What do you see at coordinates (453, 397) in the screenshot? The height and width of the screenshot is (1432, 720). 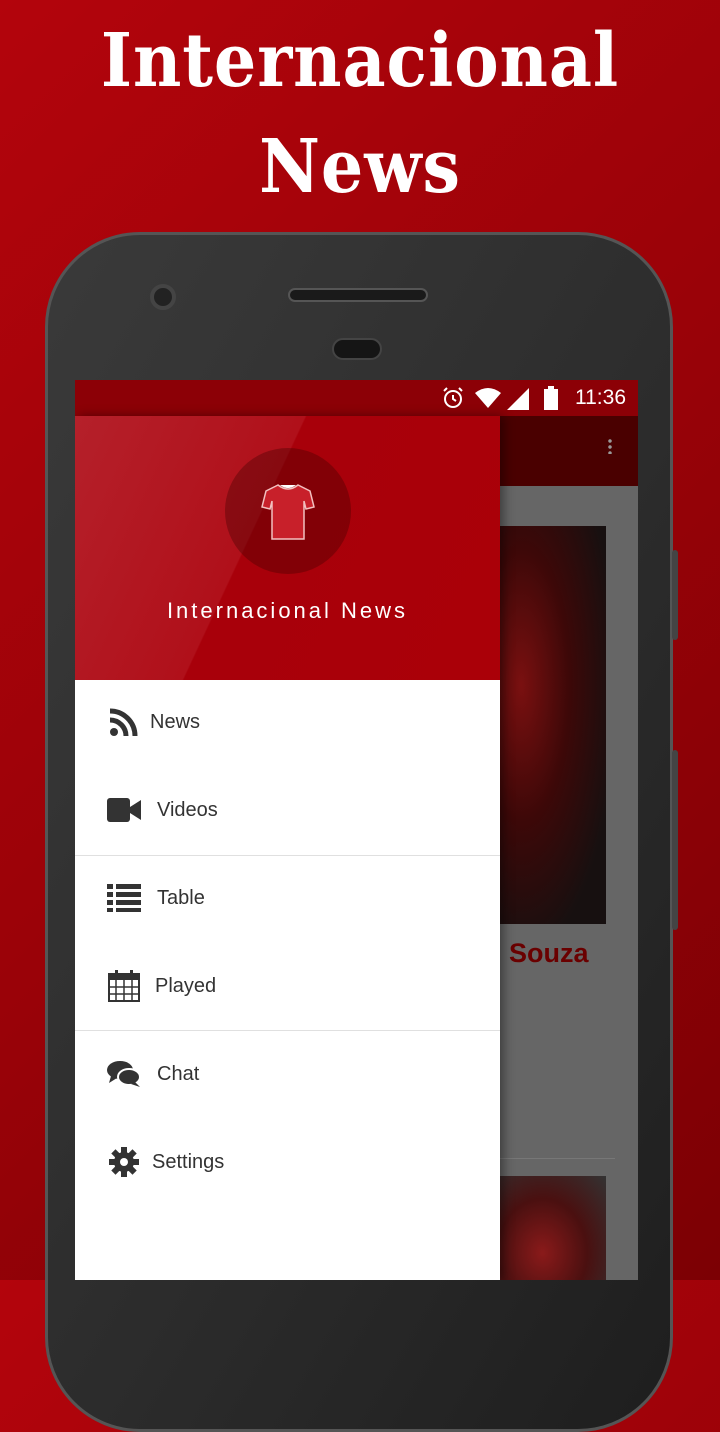 I see `alarm-icon` at bounding box center [453, 397].